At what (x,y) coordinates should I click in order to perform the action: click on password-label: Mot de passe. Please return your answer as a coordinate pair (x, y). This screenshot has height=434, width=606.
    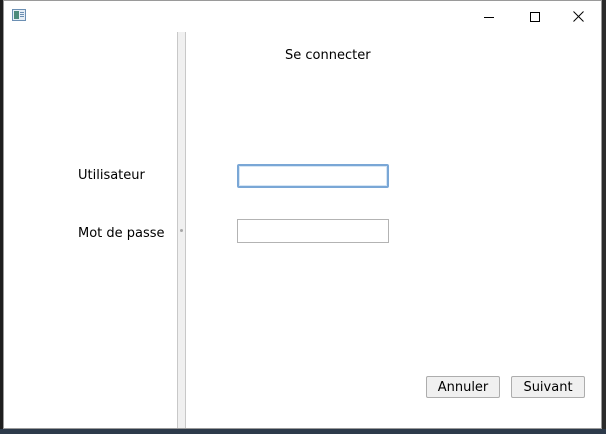
    Looking at the image, I should click on (121, 233).